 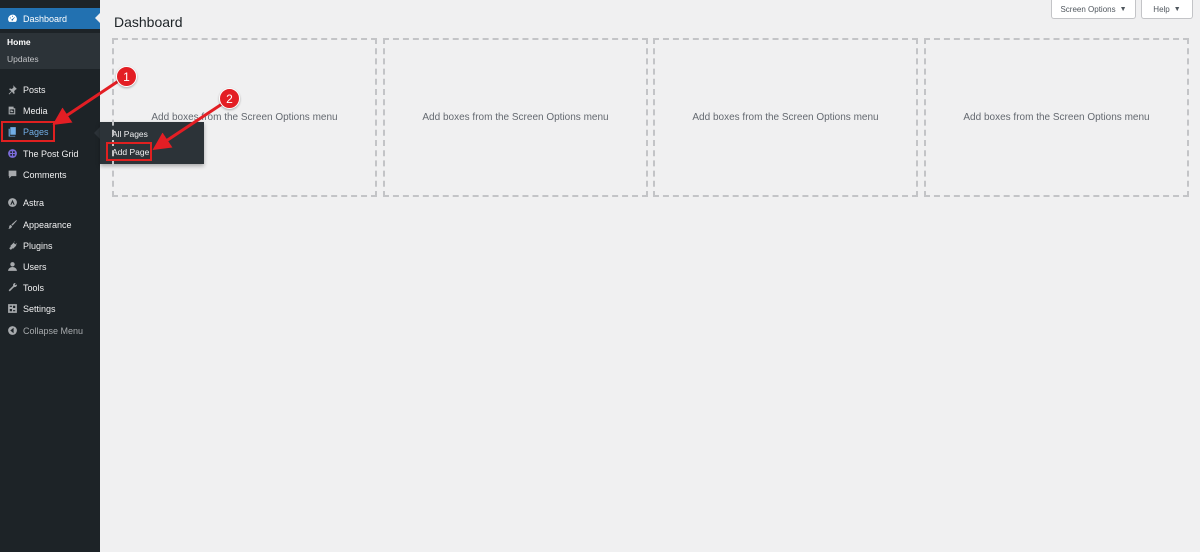 What do you see at coordinates (38, 245) in the screenshot?
I see `menu-plugins-label: Plugins` at bounding box center [38, 245].